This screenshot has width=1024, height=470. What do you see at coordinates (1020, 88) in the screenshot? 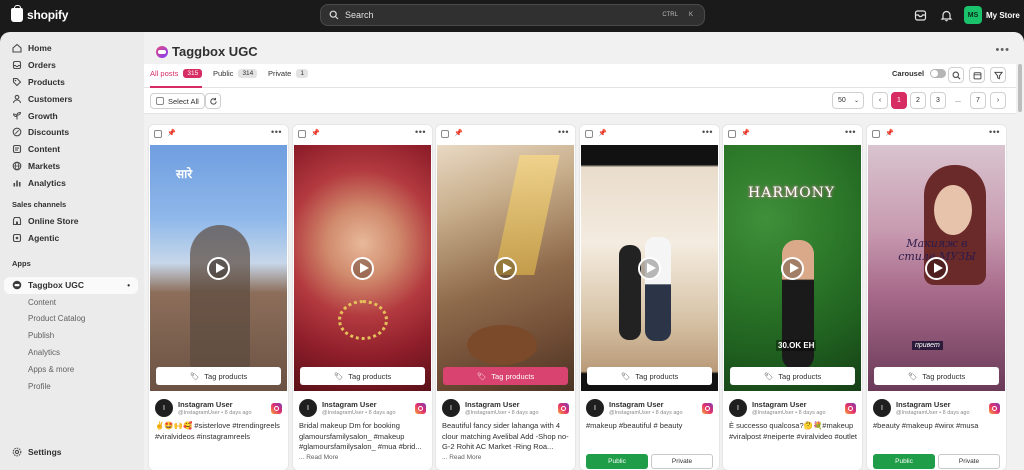
I see `main-scrollbar` at bounding box center [1020, 88].